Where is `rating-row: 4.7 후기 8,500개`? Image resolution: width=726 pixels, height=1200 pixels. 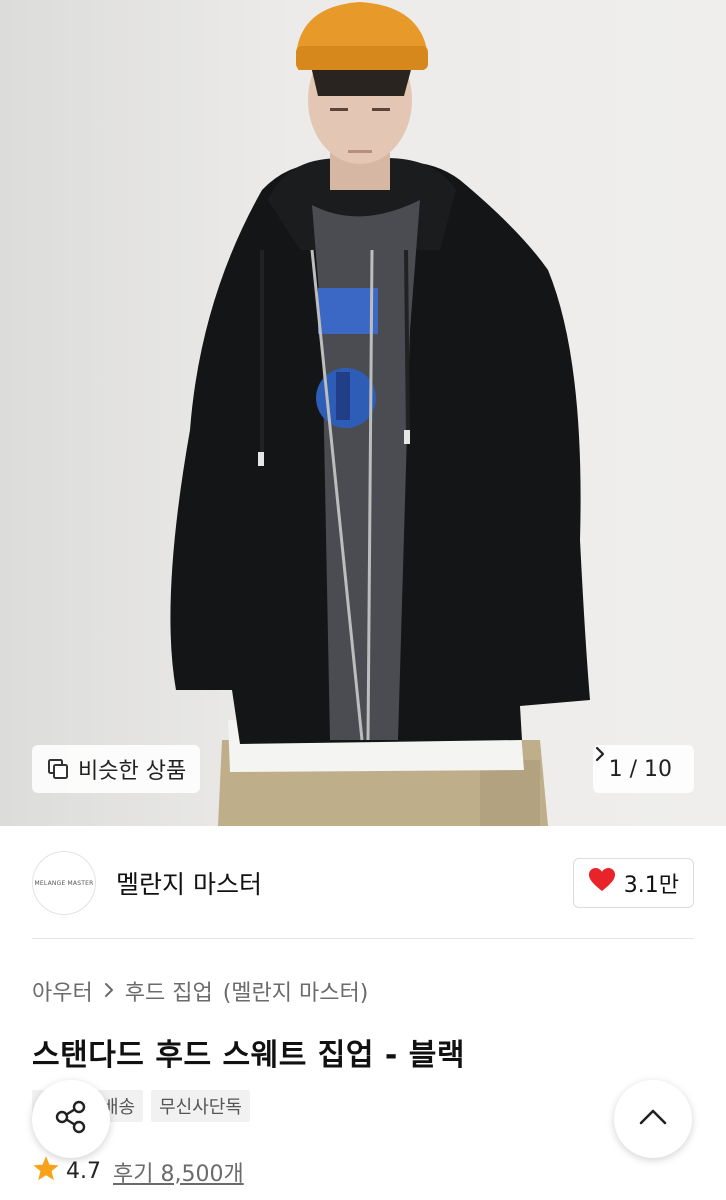
rating-row: 4.7 후기 8,500개 is located at coordinates (138, 1171).